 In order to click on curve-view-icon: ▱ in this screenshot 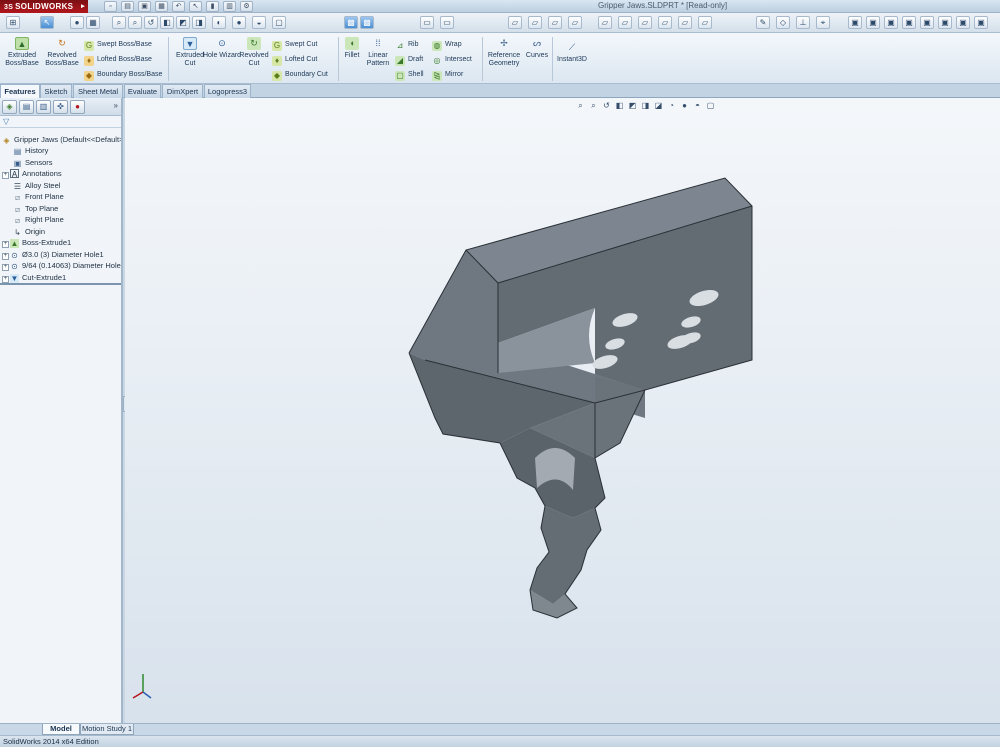, I will do `click(625, 22)`.